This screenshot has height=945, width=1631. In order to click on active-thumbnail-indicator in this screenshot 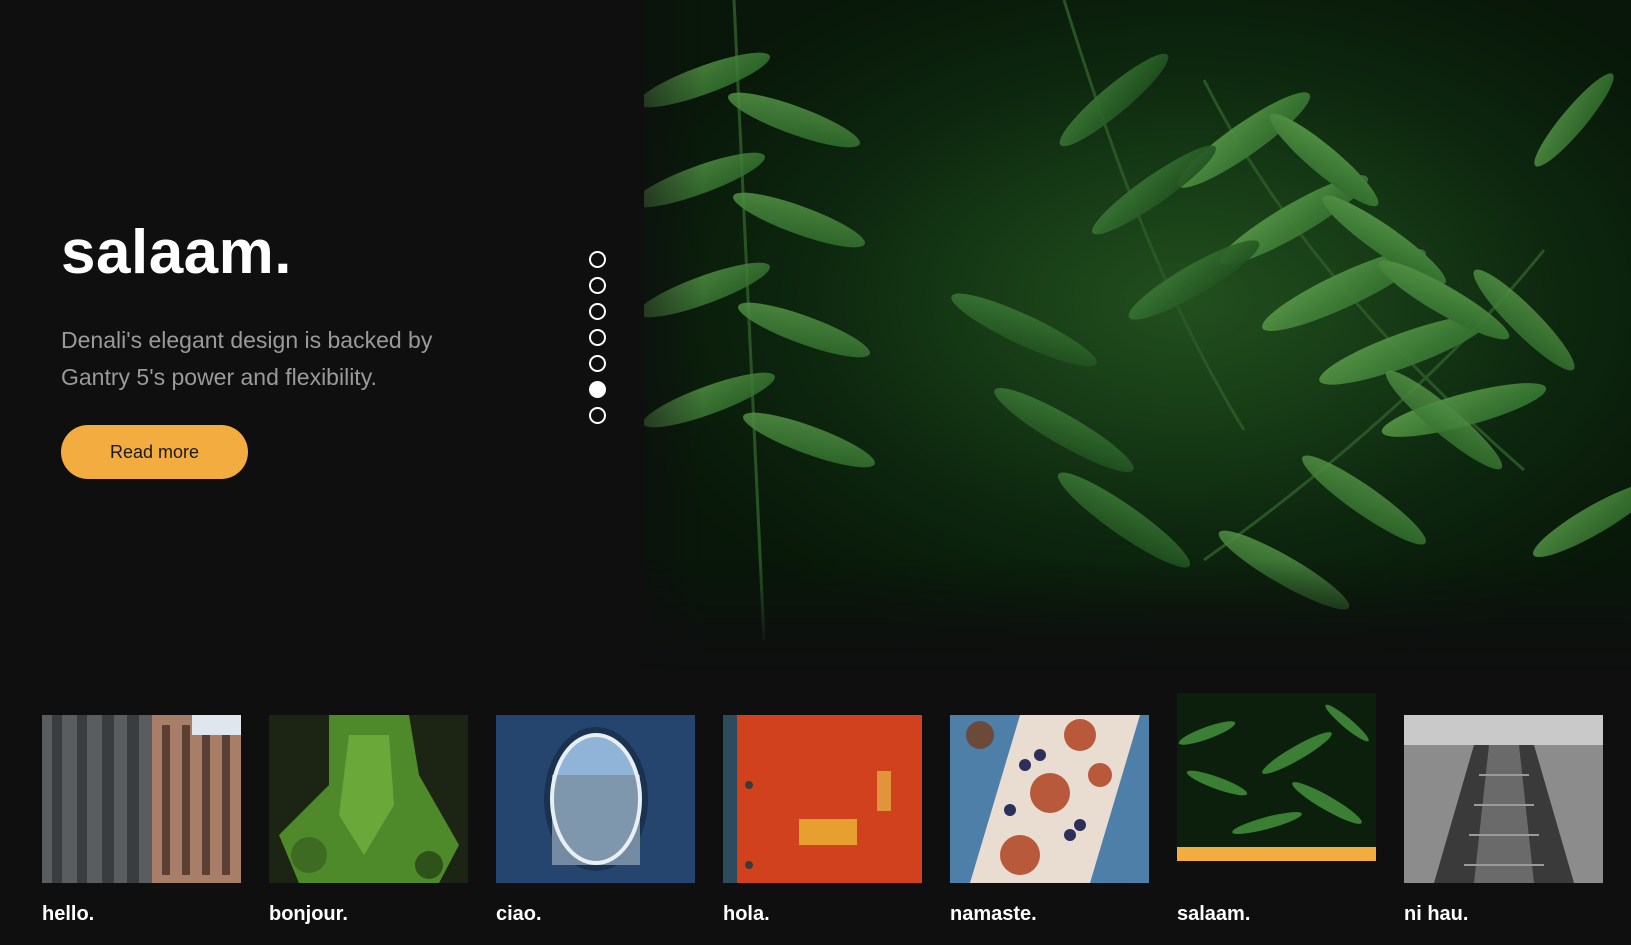, I will do `click(1276, 854)`.